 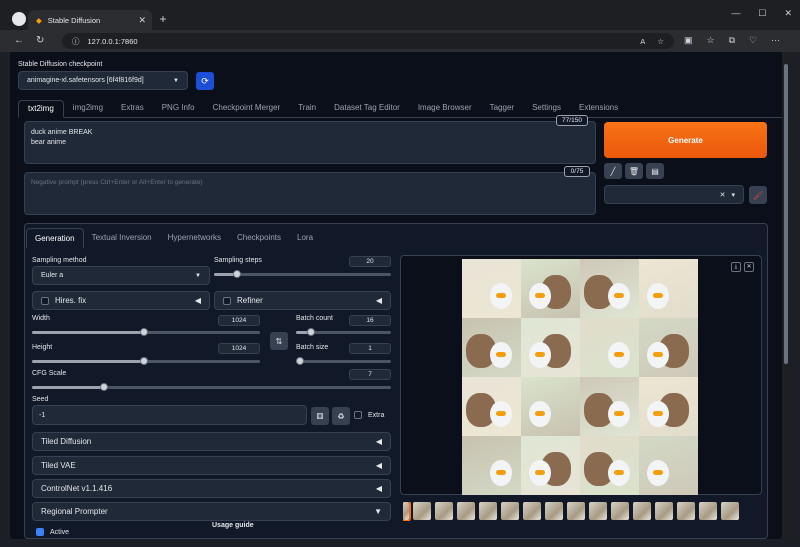 What do you see at coordinates (688, 40) in the screenshot?
I see `split-screen-icon: ▣` at bounding box center [688, 40].